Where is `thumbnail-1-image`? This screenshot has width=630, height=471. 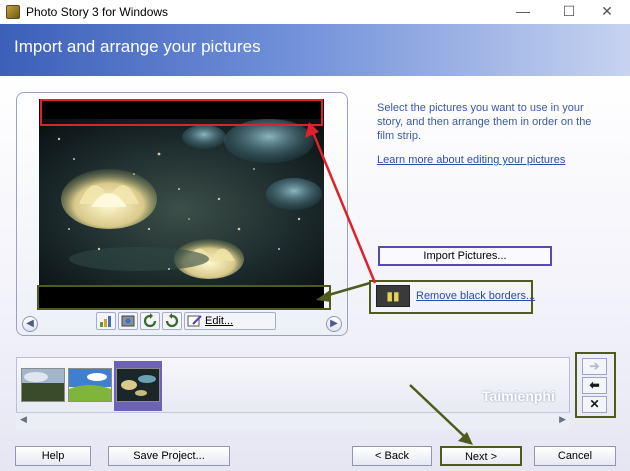
thumbnail-1-image is located at coordinates (43, 385).